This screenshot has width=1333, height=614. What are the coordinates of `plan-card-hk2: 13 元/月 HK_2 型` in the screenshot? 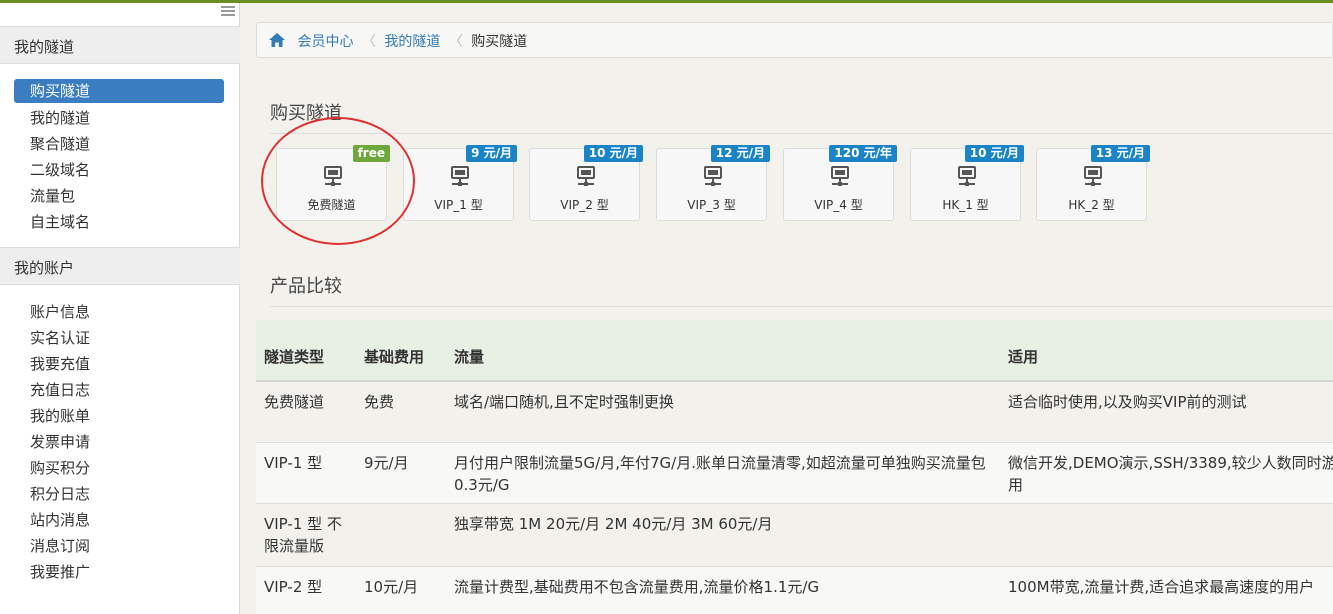 It's located at (1093, 183).